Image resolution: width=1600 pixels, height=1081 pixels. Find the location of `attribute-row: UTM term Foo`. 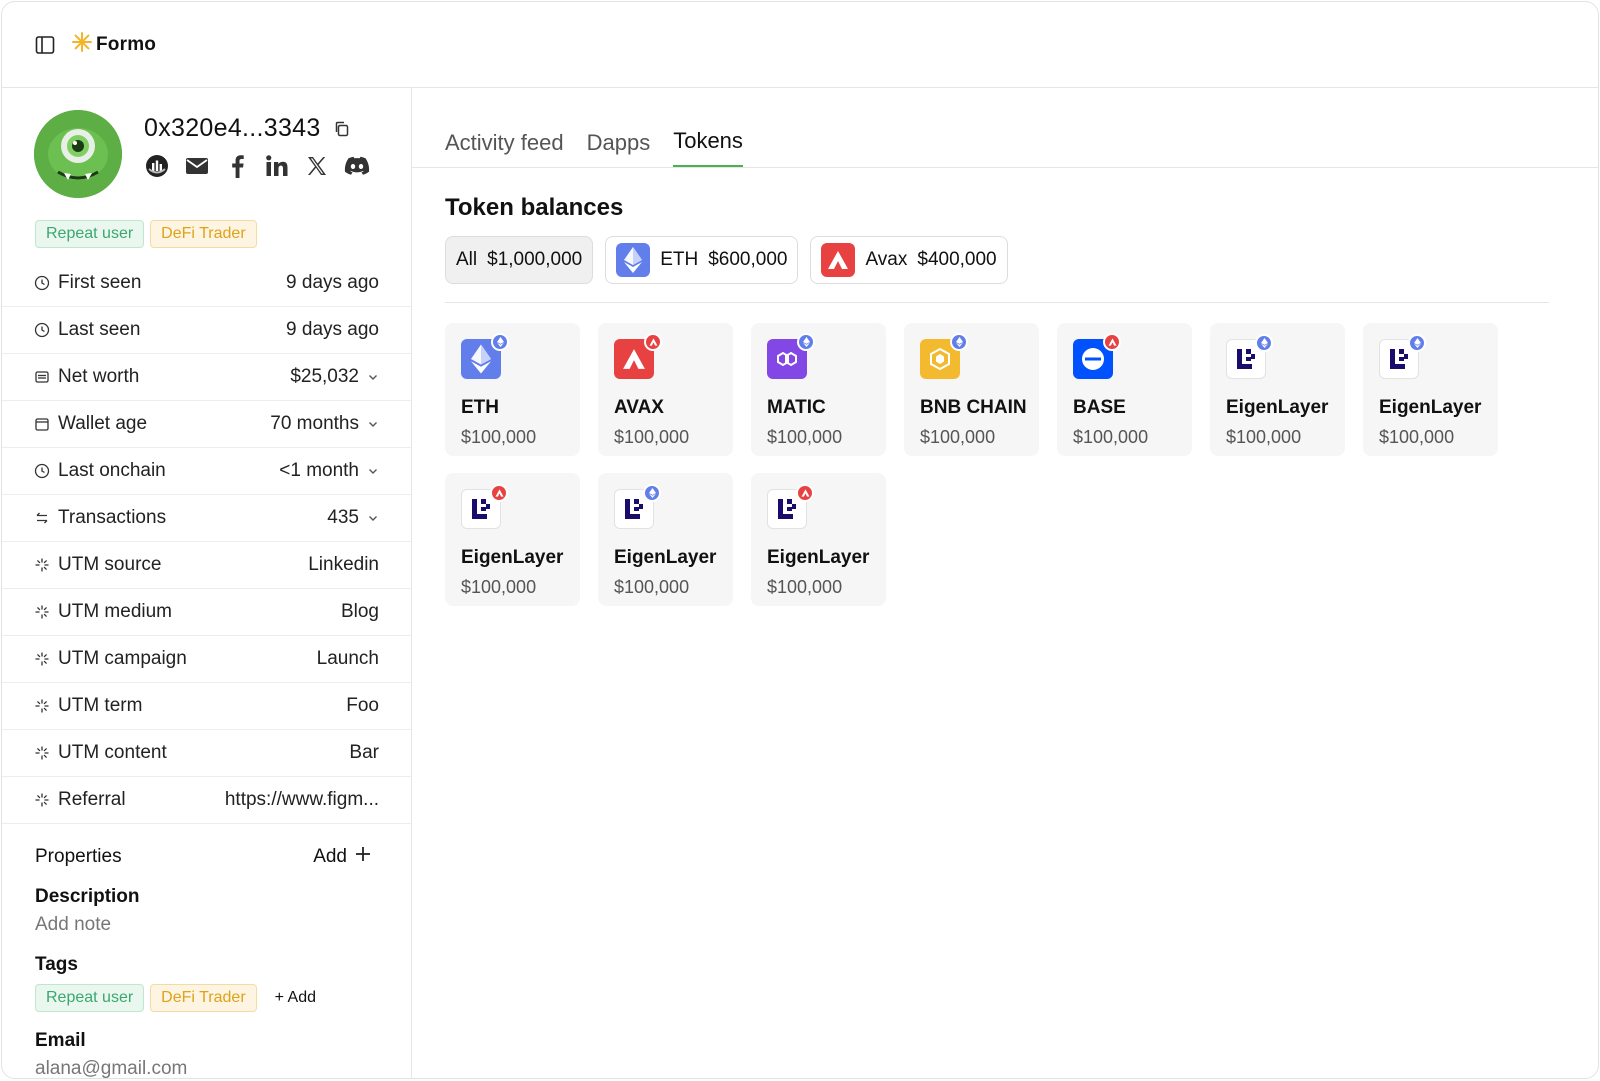

attribute-row: UTM term Foo is located at coordinates (206, 706).